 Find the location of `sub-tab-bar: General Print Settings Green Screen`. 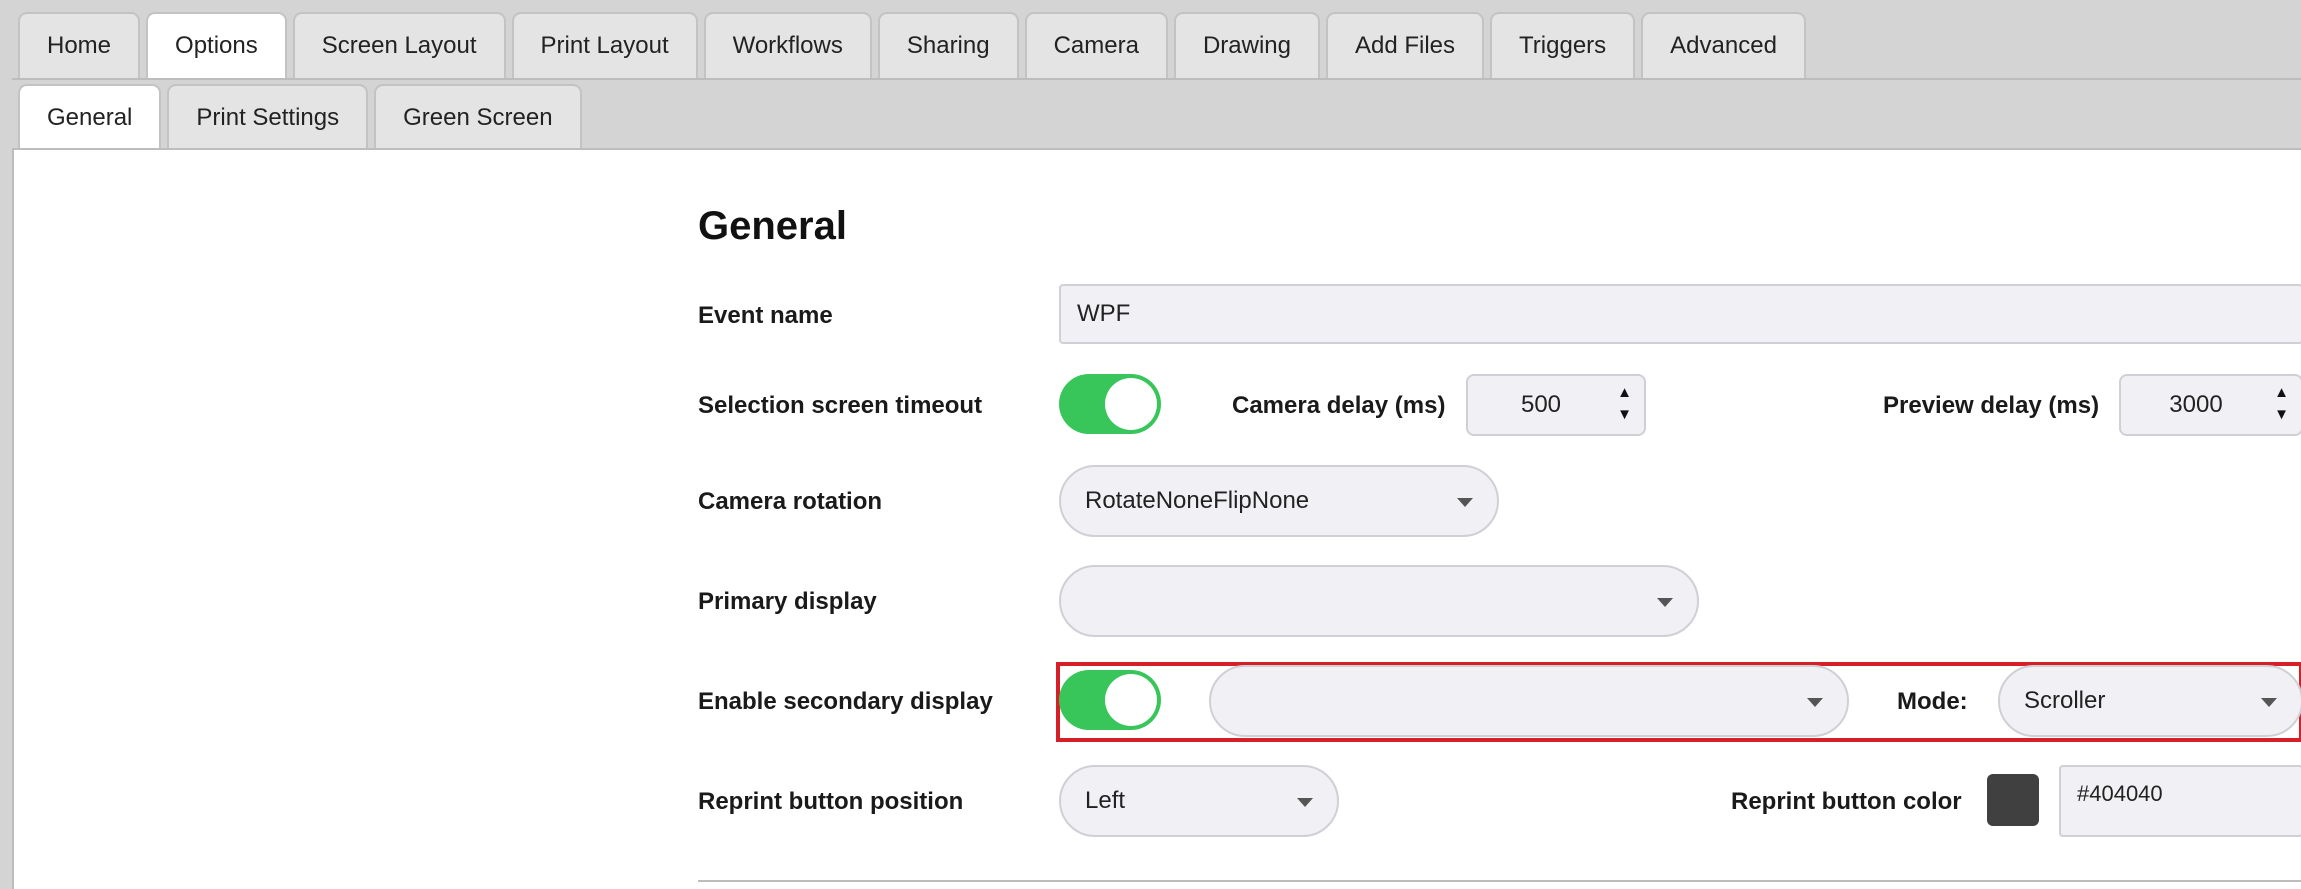

sub-tab-bar: General Print Settings Green Screen is located at coordinates (303, 117).